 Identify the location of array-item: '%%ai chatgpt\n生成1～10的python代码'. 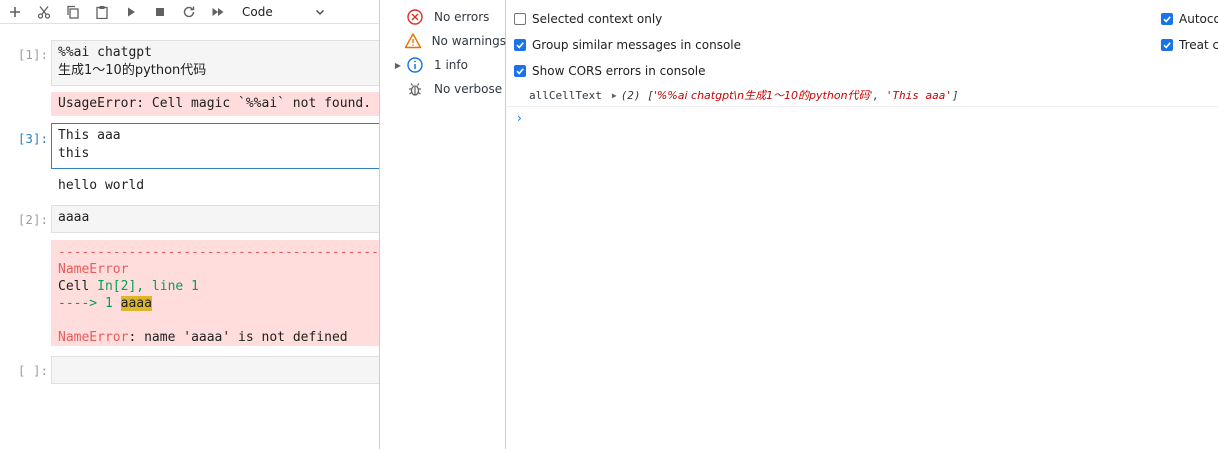
(763, 95).